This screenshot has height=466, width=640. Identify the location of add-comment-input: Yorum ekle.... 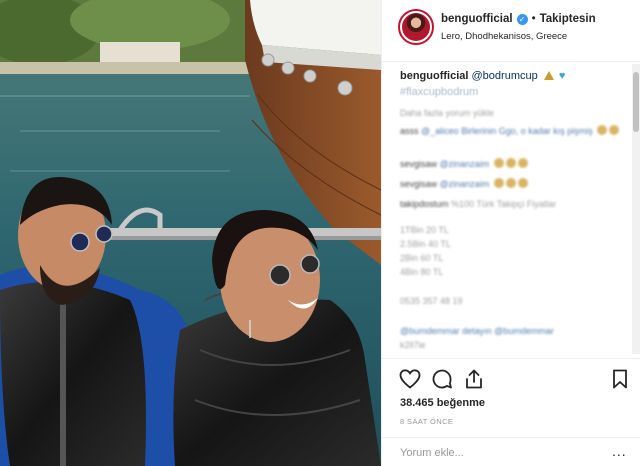
(432, 453).